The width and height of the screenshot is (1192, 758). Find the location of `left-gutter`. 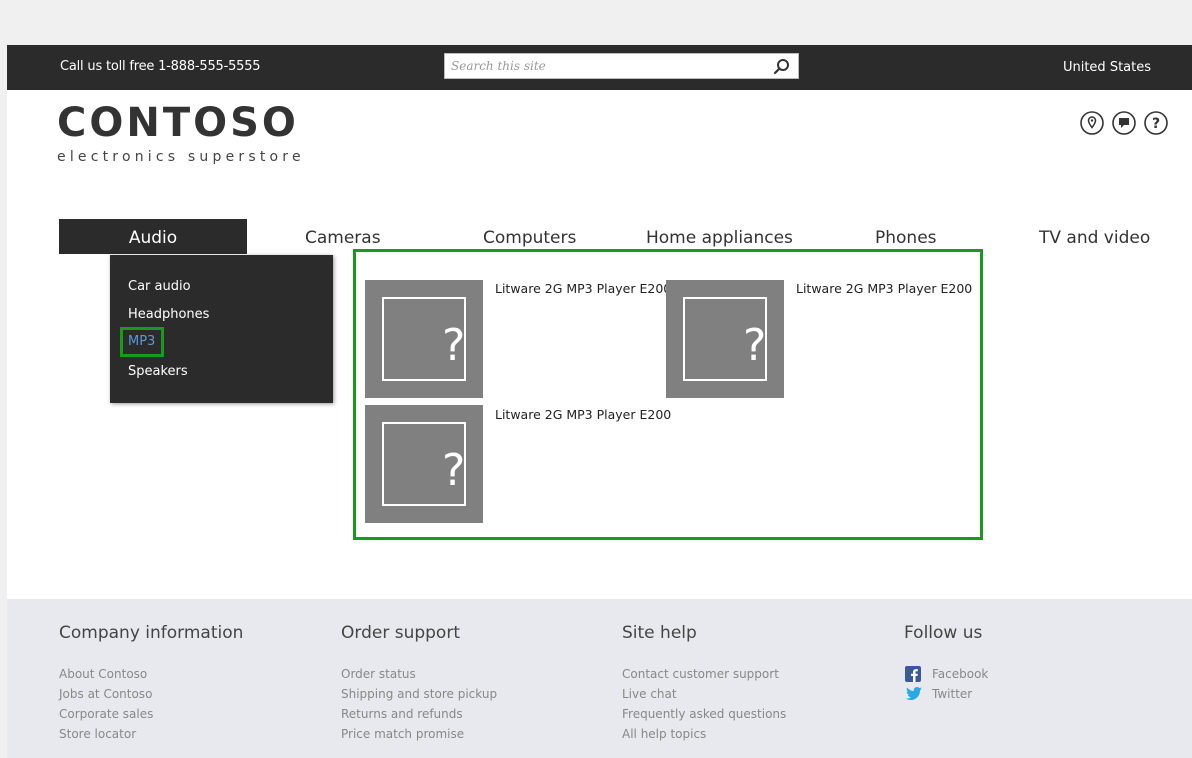

left-gutter is located at coordinates (3, 379).